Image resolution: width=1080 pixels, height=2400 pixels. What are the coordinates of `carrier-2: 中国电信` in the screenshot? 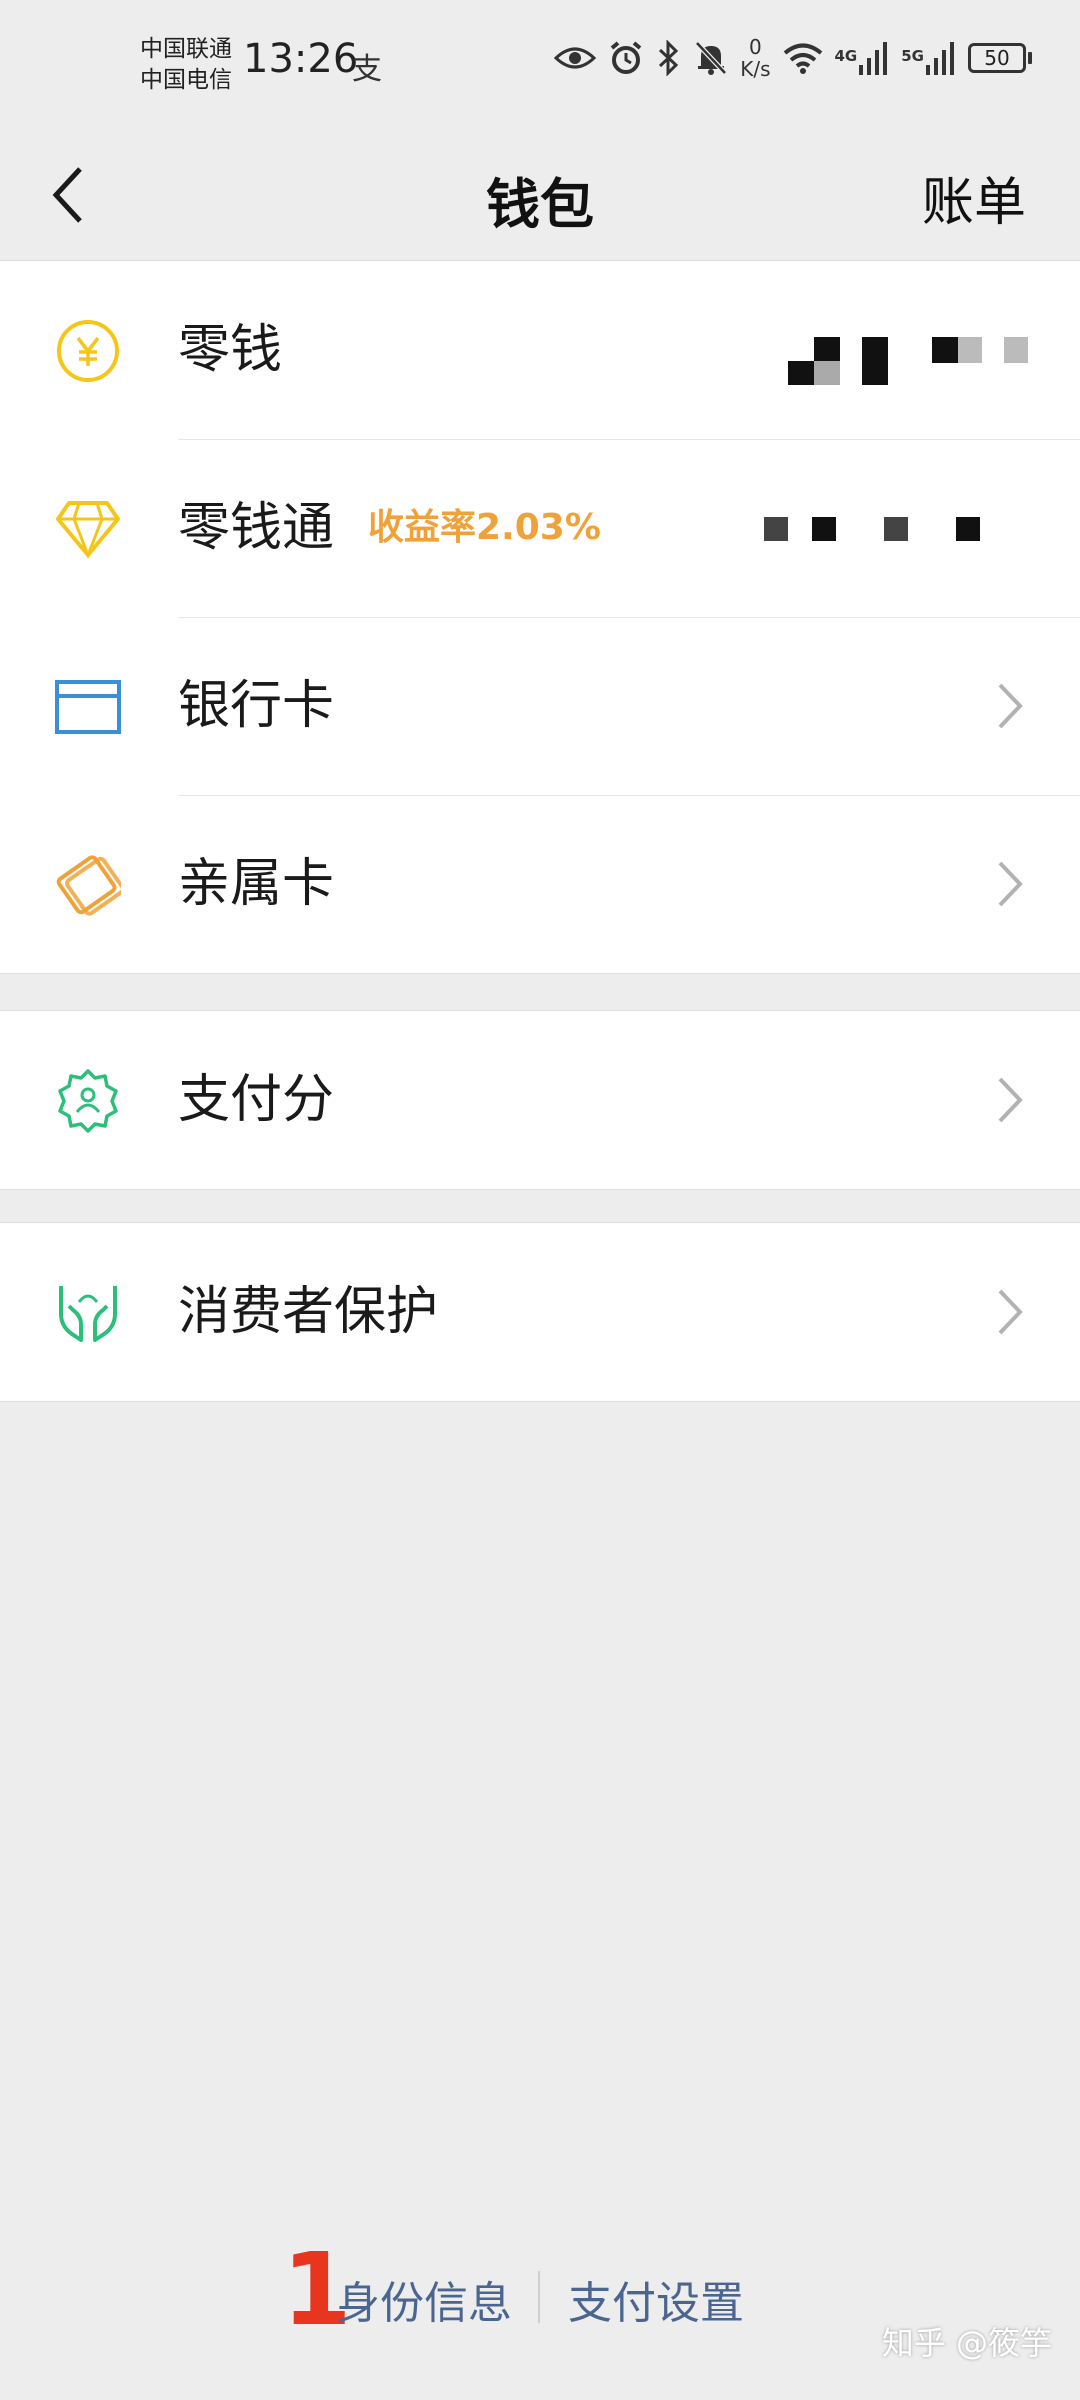 It's located at (186, 80).